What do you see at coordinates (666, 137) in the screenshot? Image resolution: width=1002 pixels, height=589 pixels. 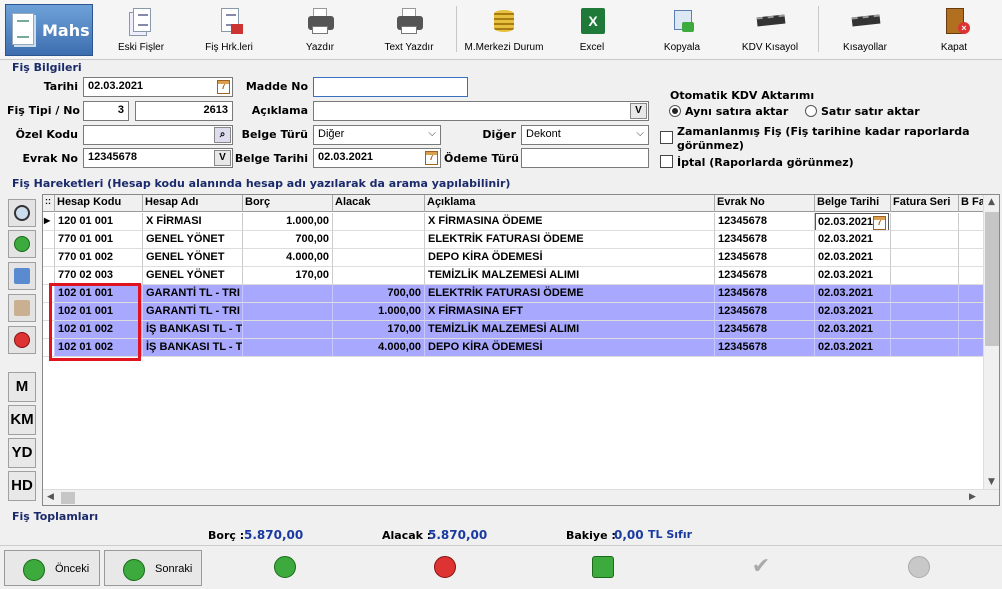 I see `zamanlanmis-checkbox` at bounding box center [666, 137].